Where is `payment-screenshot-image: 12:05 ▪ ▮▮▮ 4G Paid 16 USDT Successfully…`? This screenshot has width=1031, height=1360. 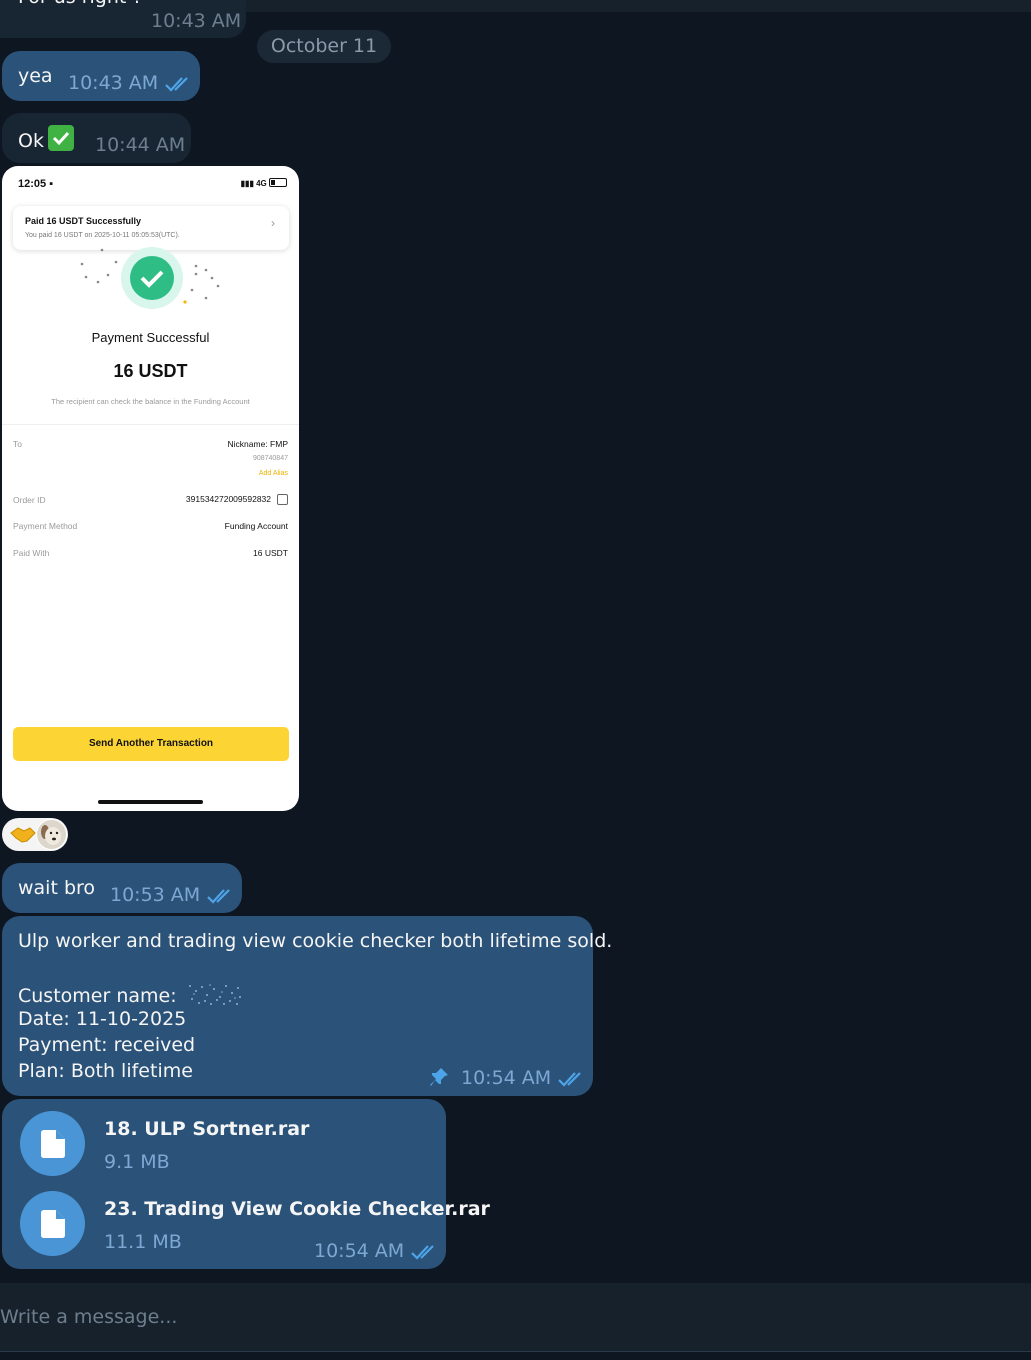 payment-screenshot-image: 12:05 ▪ ▮▮▮ 4G Paid 16 USDT Successfully… is located at coordinates (150, 488).